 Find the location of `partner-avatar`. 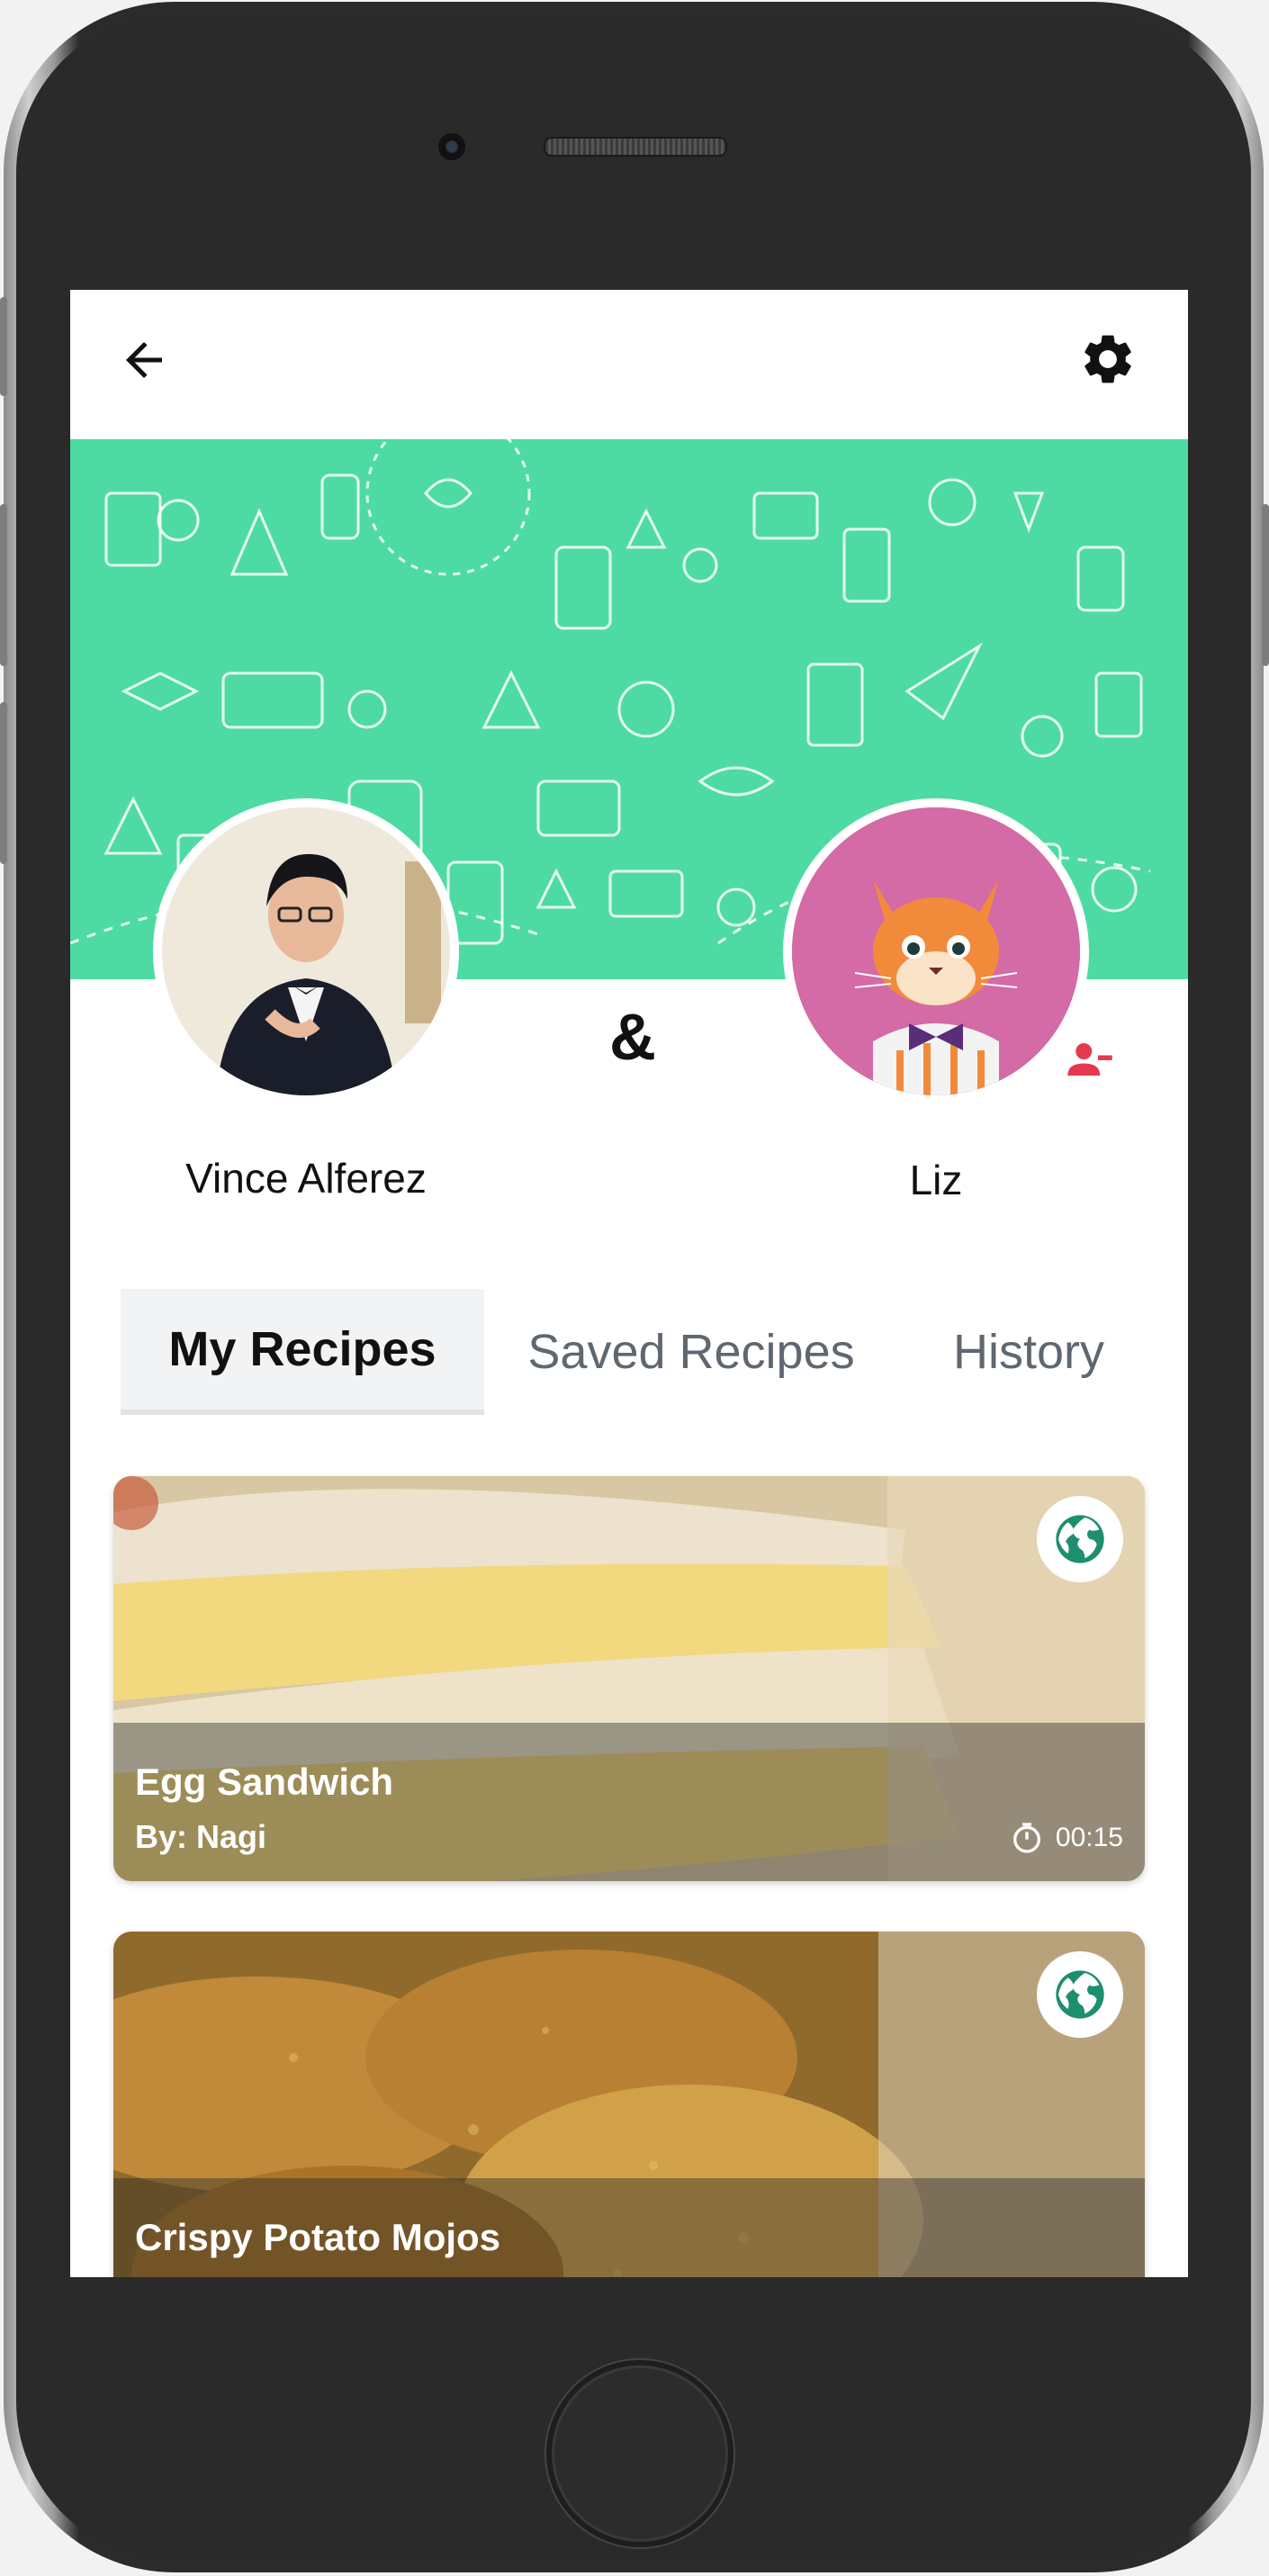

partner-avatar is located at coordinates (936, 951).